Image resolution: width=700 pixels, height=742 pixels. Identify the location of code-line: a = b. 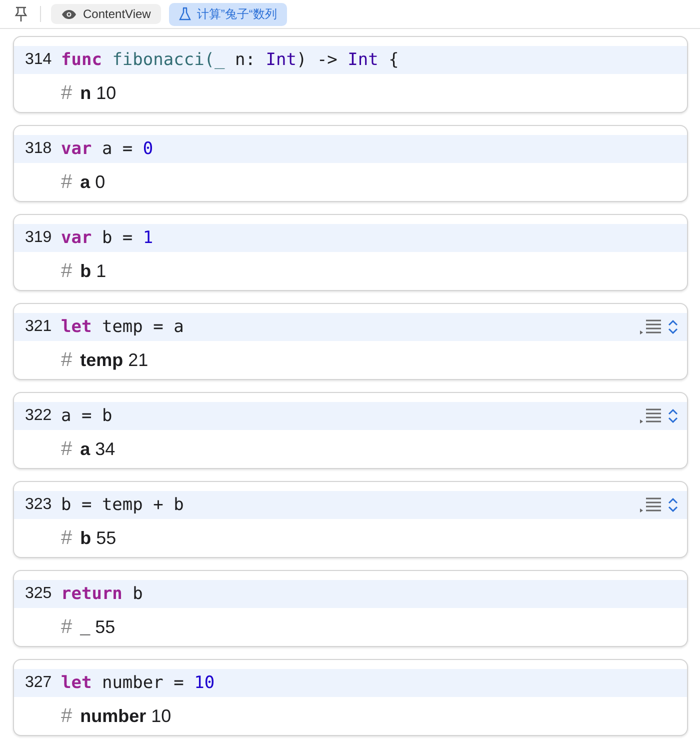
(87, 416).